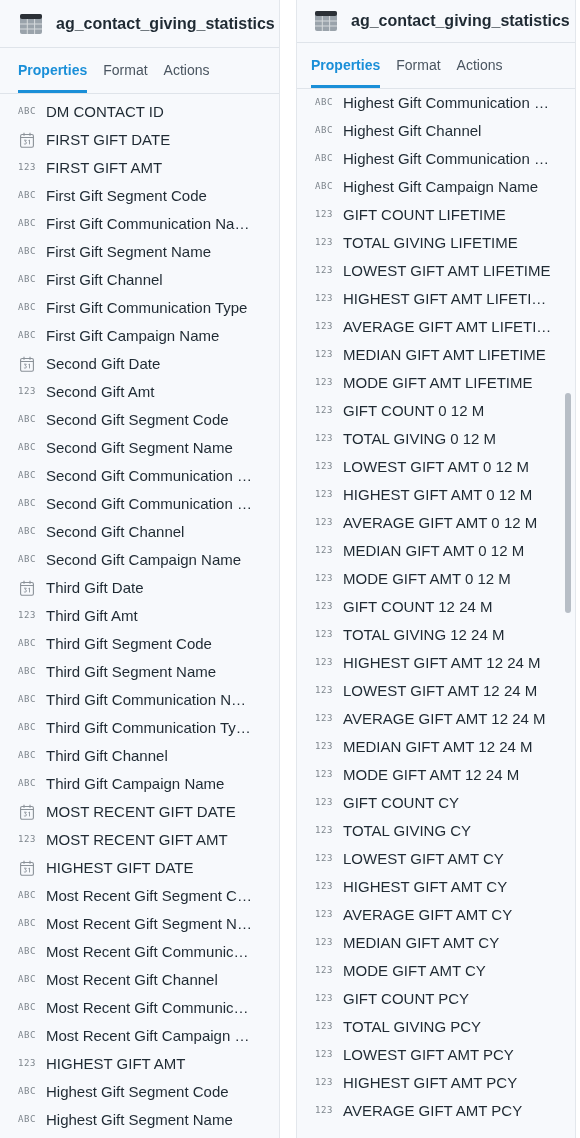  Describe the element at coordinates (436, 635) in the screenshot. I see `field-item: 123 TOTAL GIVING 12 24 M` at that location.